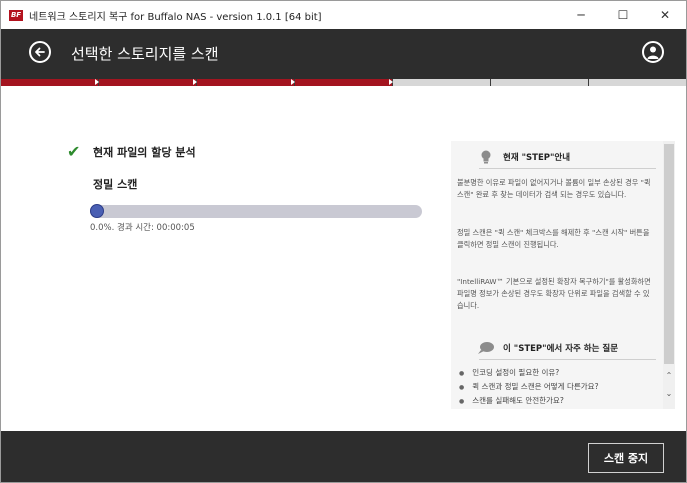 The height and width of the screenshot is (483, 687). What do you see at coordinates (486, 157) in the screenshot?
I see `lightbulb-icon` at bounding box center [486, 157].